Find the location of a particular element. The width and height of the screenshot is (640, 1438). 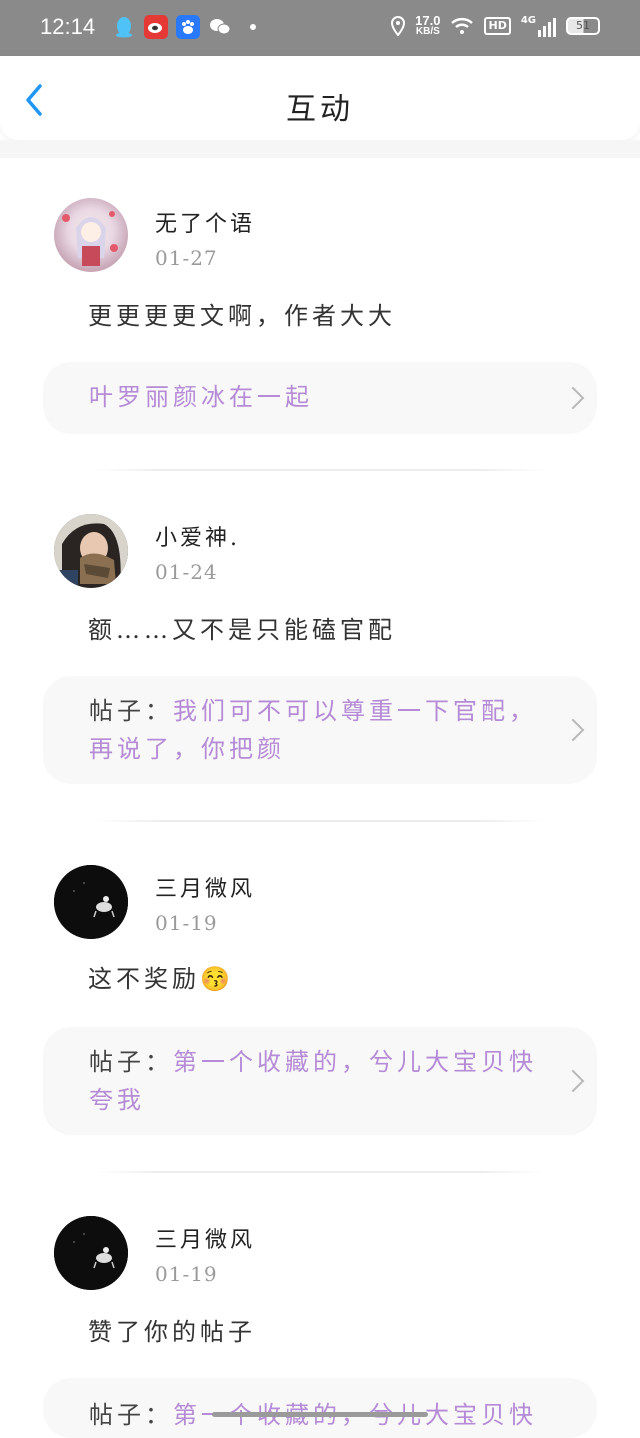

comment-text: 这不奖励😚 is located at coordinates (161, 979).